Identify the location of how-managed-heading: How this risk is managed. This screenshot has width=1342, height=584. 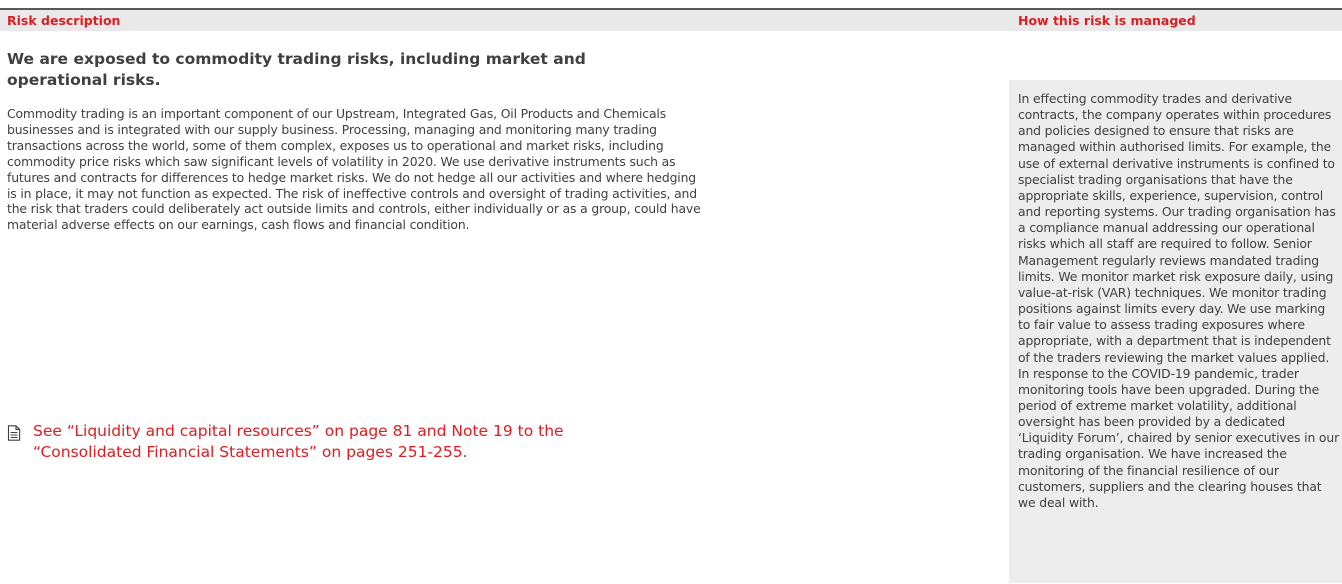
(1107, 20).